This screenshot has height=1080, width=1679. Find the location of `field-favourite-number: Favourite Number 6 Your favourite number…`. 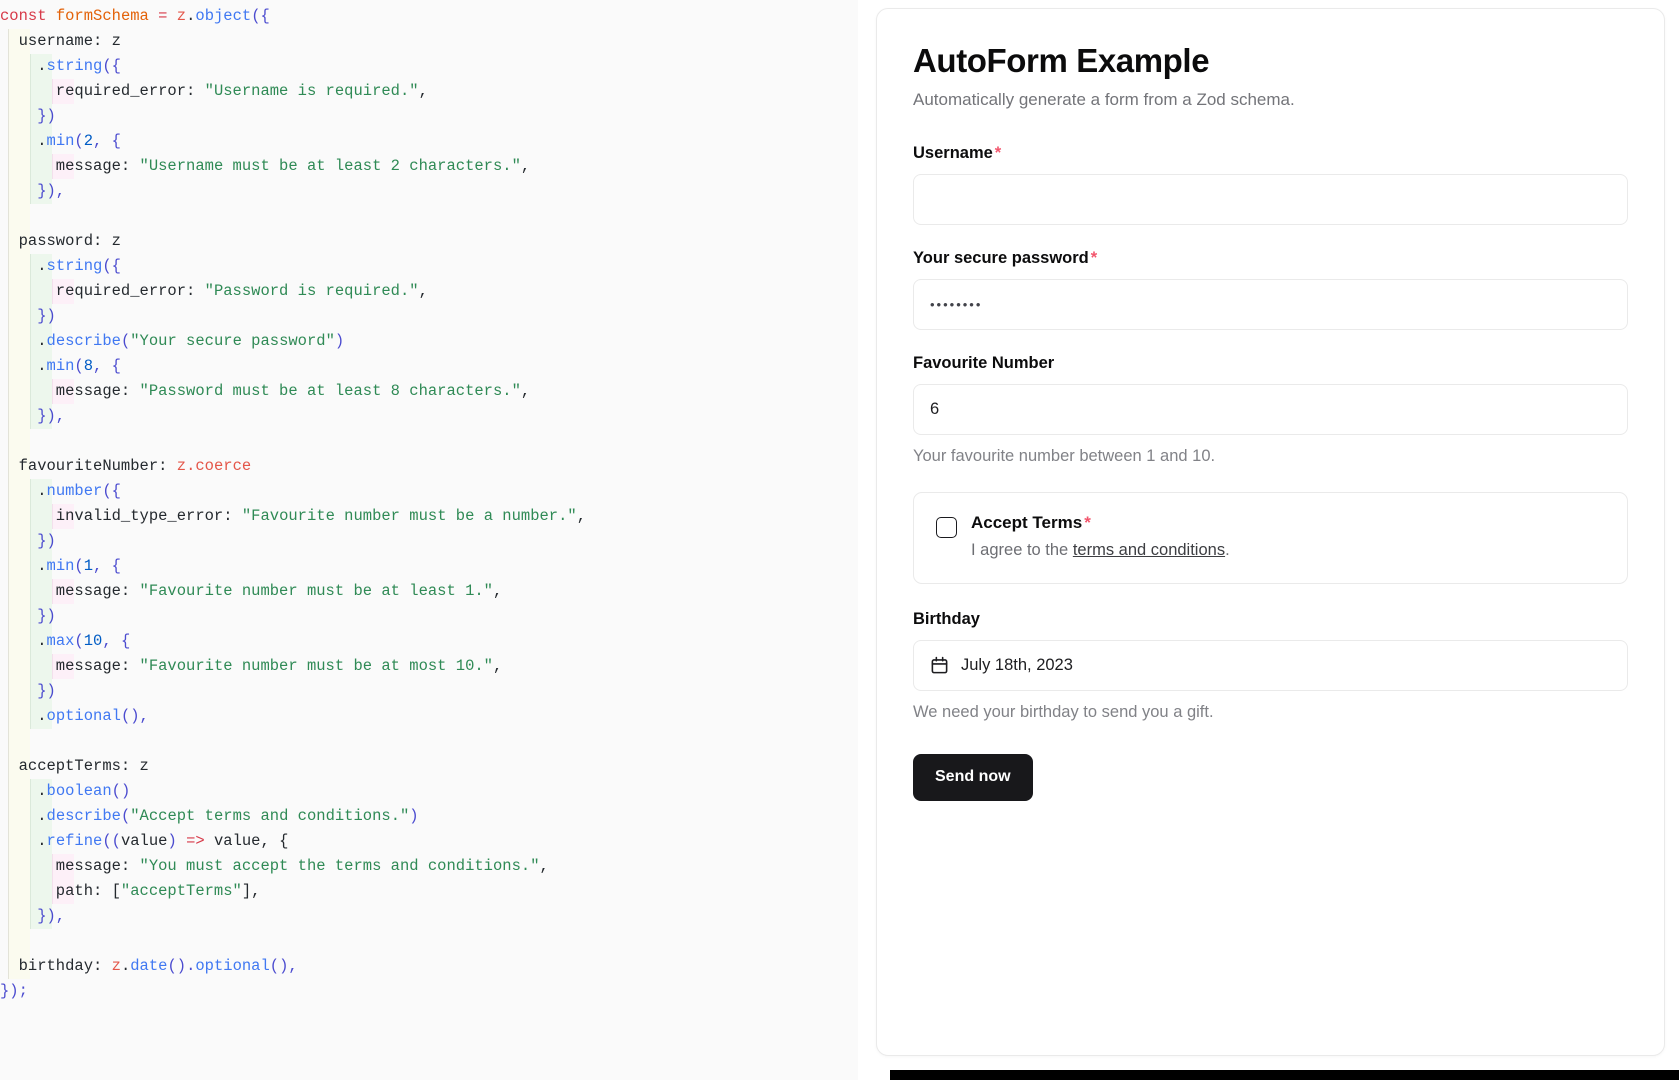

field-favourite-number: Favourite Number 6 Your favourite number… is located at coordinates (1270, 410).